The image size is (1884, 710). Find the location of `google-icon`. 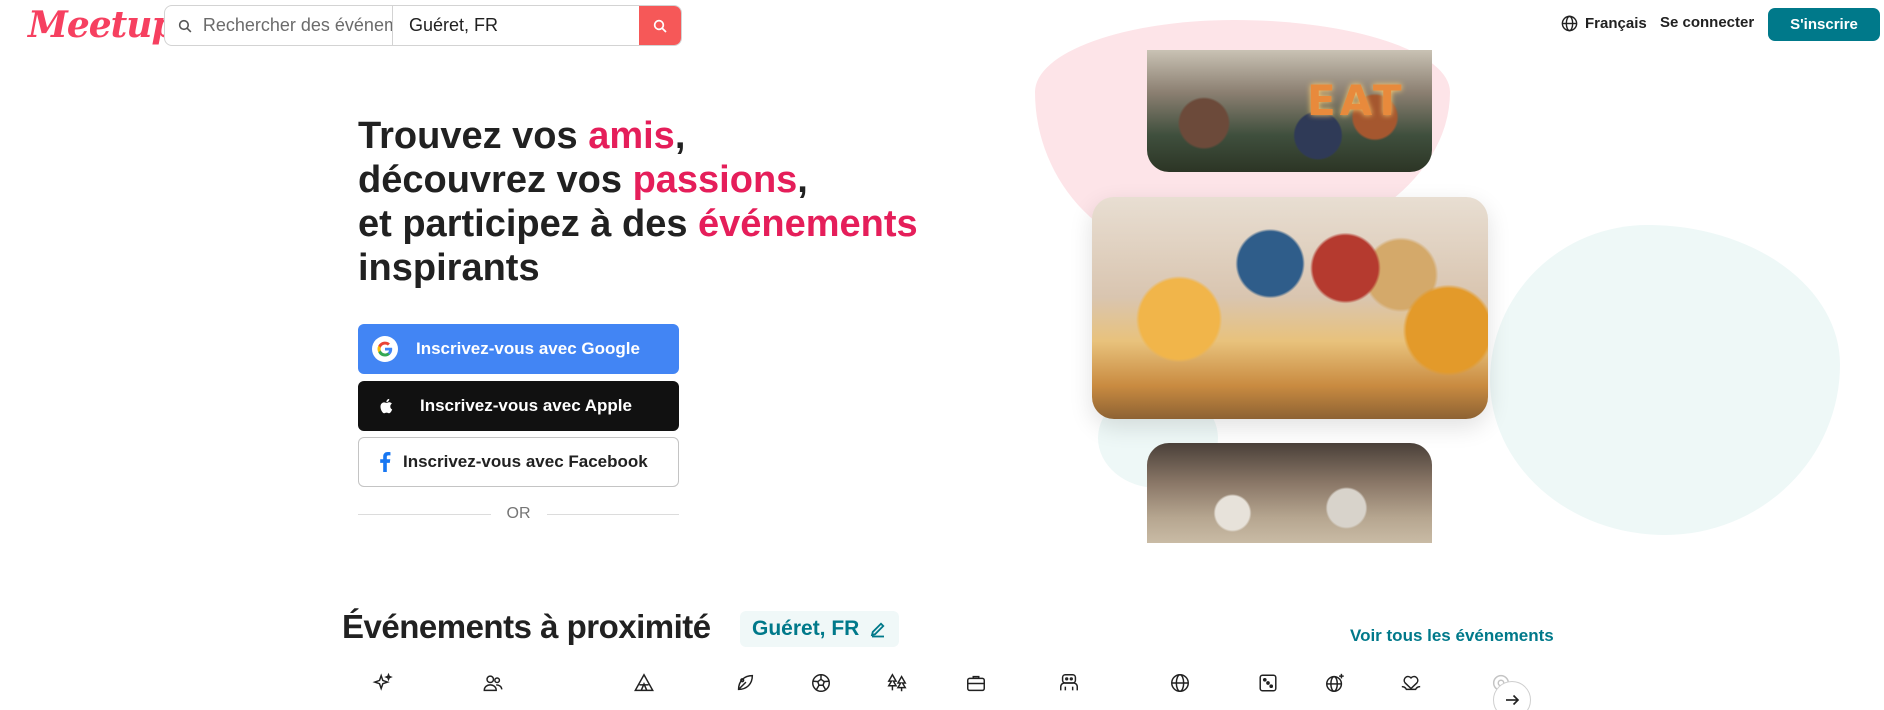

google-icon is located at coordinates (385, 349).